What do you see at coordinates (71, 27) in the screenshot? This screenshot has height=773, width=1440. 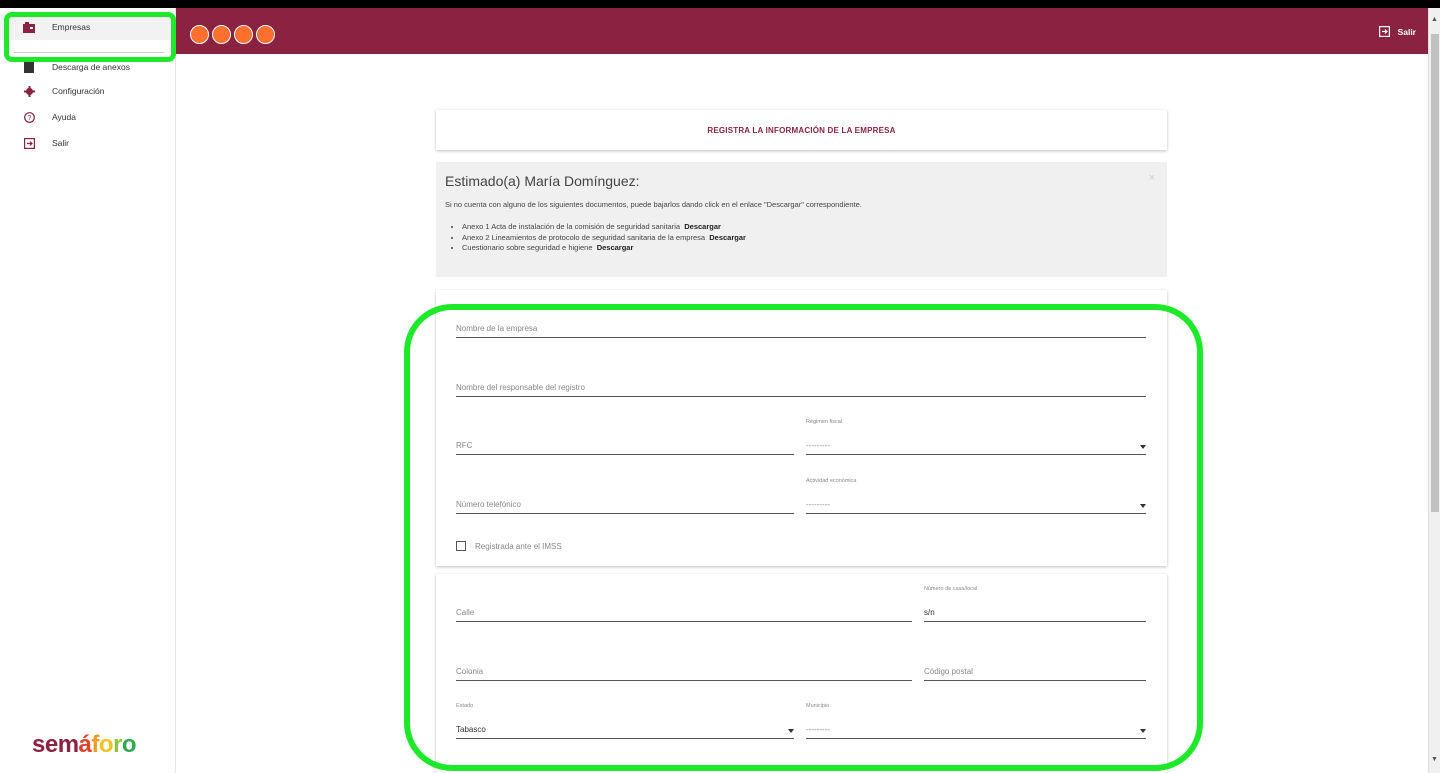 I see `sidebar-item-label: Empresas` at bounding box center [71, 27].